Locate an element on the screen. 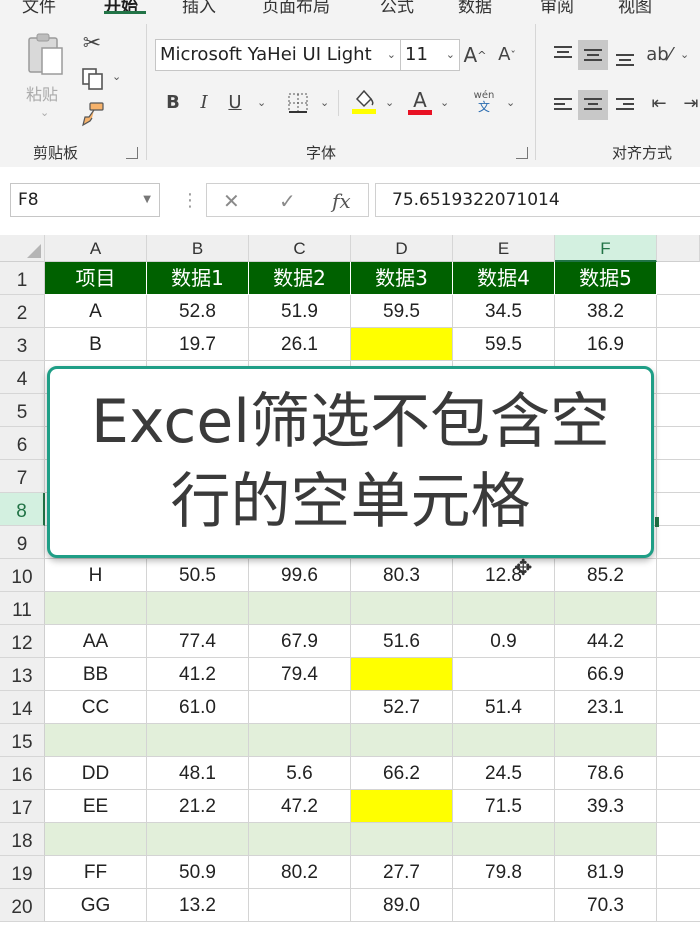 The image size is (700, 926). row-header: 9 is located at coordinates (22, 542).